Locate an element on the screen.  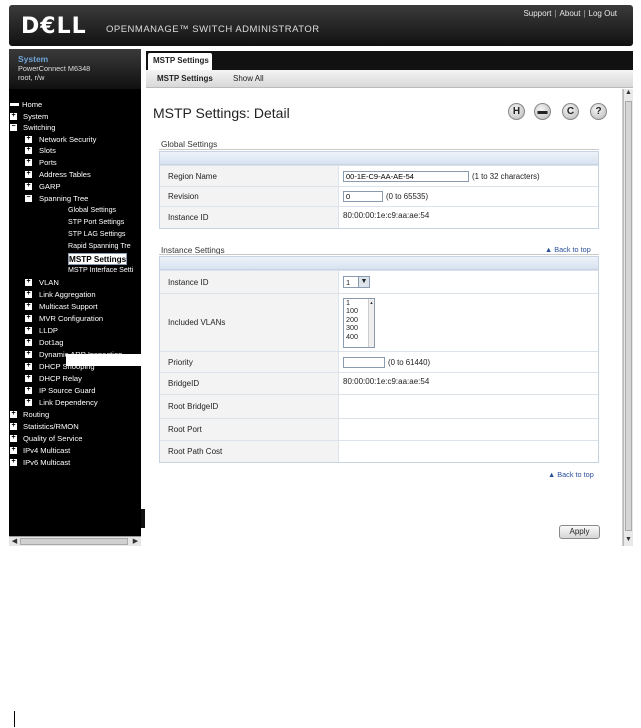
tree-item-link-dependency: + Link Dependency is located at coordinates (53, 402).